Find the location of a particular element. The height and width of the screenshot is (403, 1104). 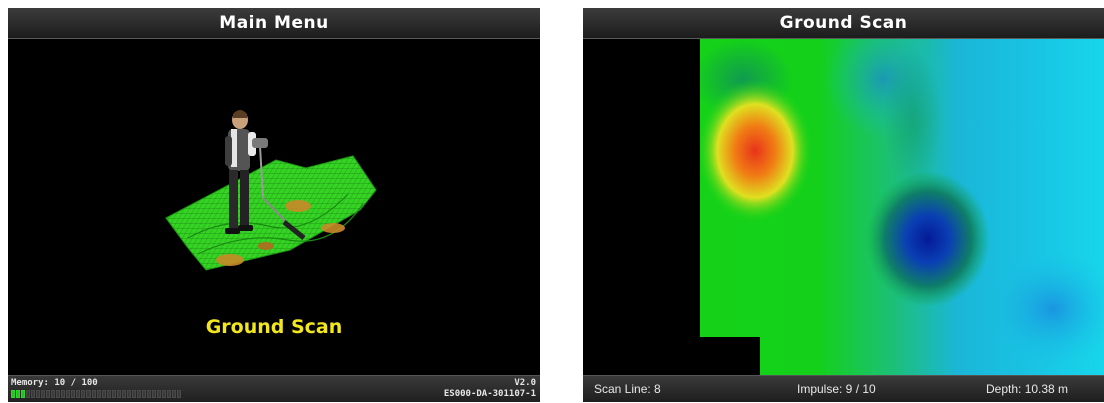

memory-readout: Memory: 10 / 100 is located at coordinates (54, 383).